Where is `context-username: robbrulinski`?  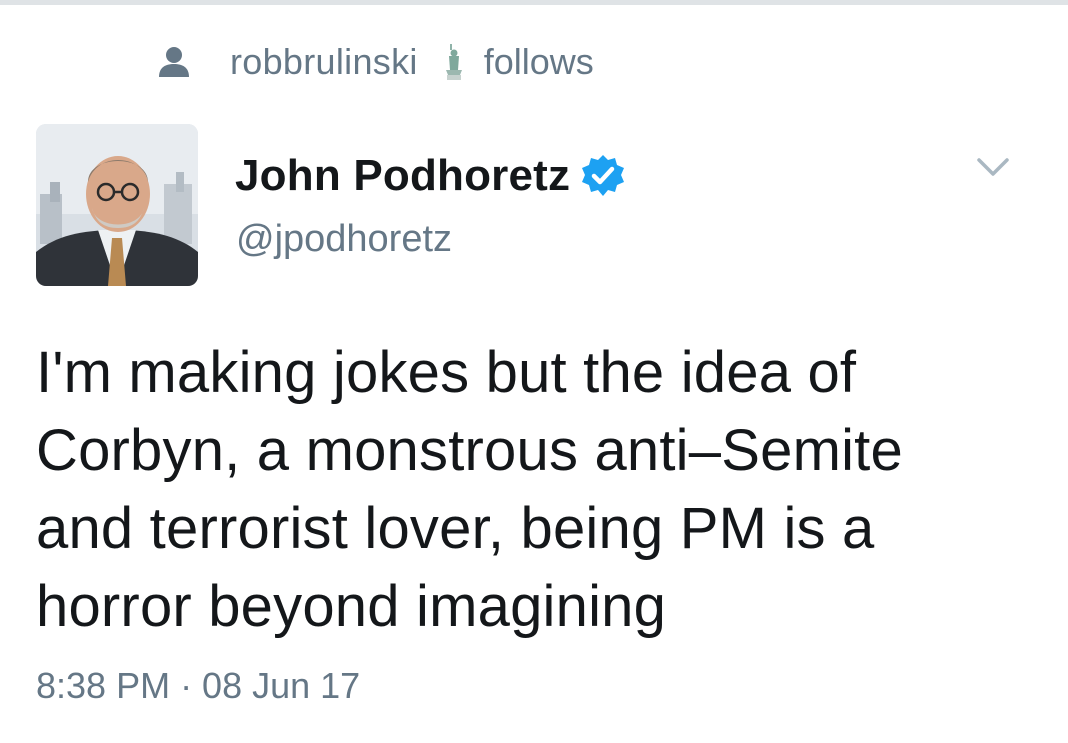 context-username: robbrulinski is located at coordinates (324, 62).